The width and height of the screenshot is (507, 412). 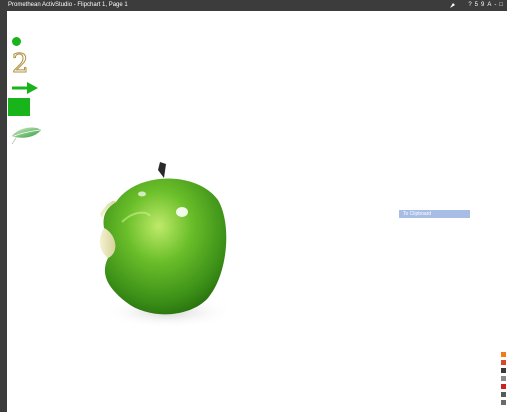 I want to click on svg-text: 2, so click(x=20, y=62).